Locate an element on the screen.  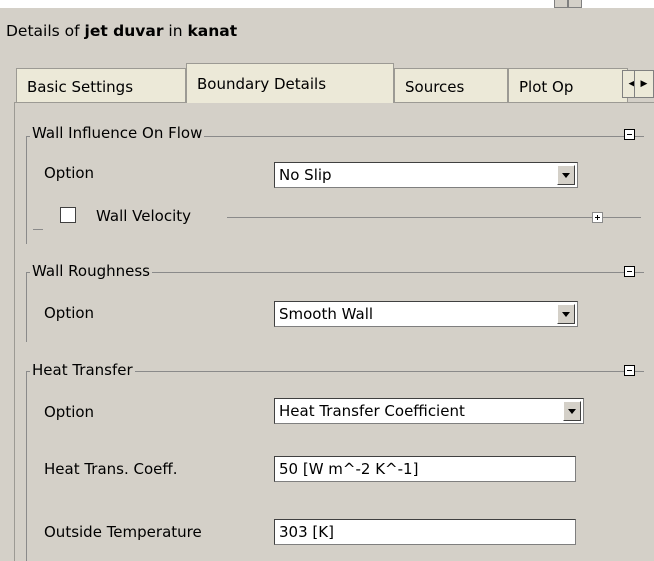
select-value: Heat Transfer Coefficient is located at coordinates (372, 411).